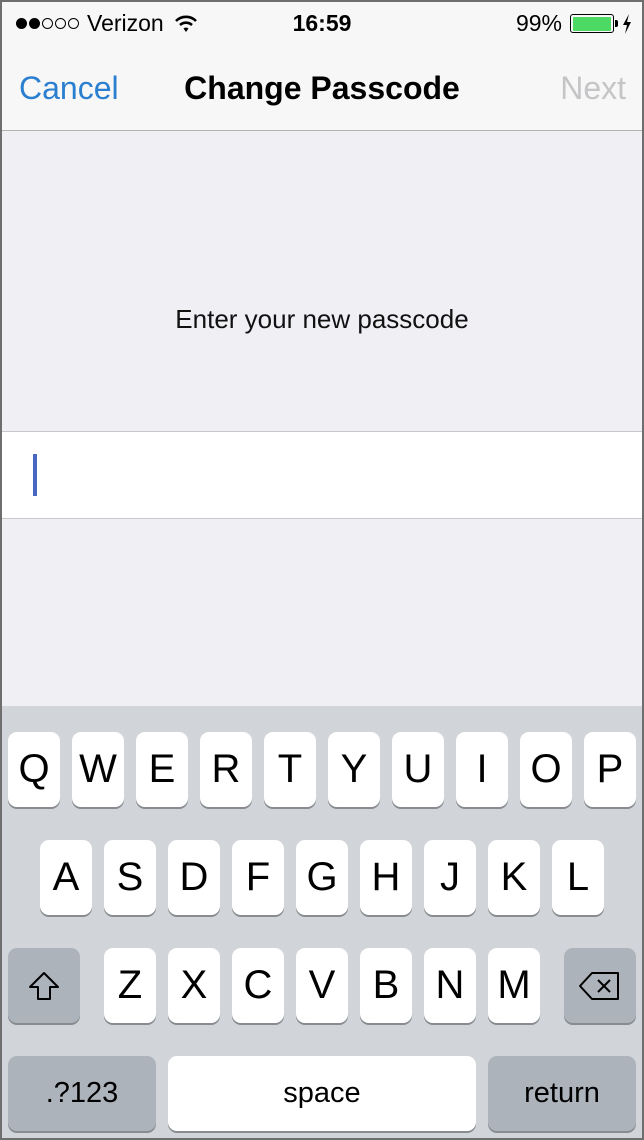 Image resolution: width=644 pixels, height=1140 pixels. I want to click on key-a: A, so click(66, 877).